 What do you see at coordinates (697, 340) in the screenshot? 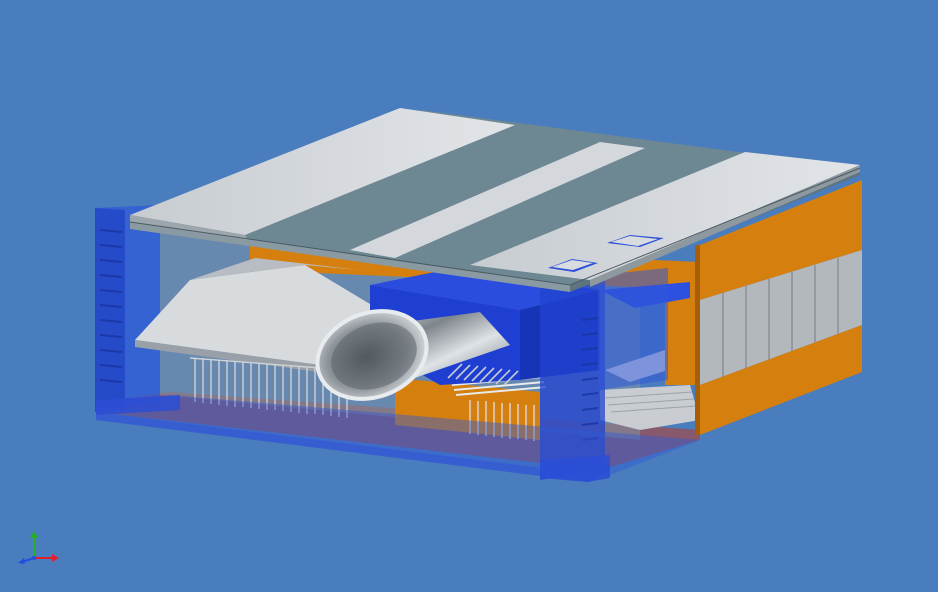
I see `right-wall-edge` at bounding box center [697, 340].